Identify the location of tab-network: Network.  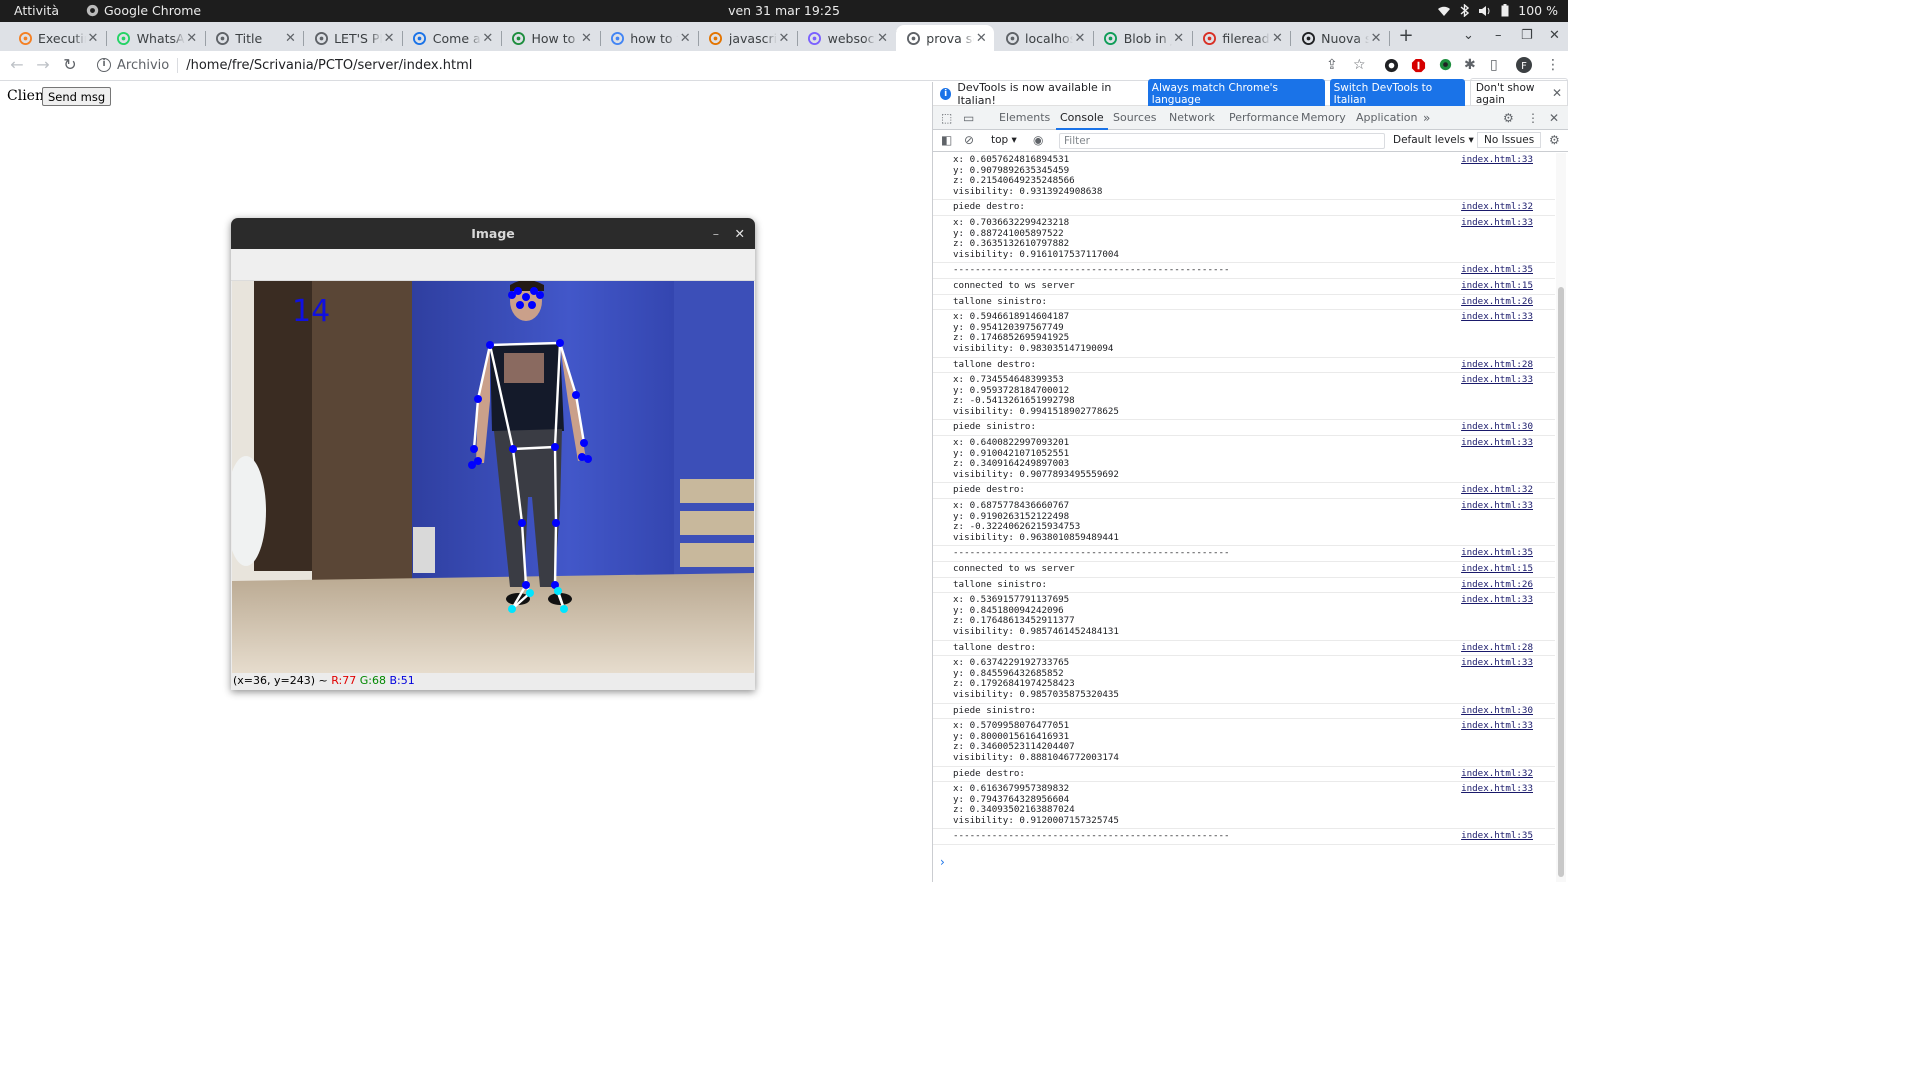
(1192, 118).